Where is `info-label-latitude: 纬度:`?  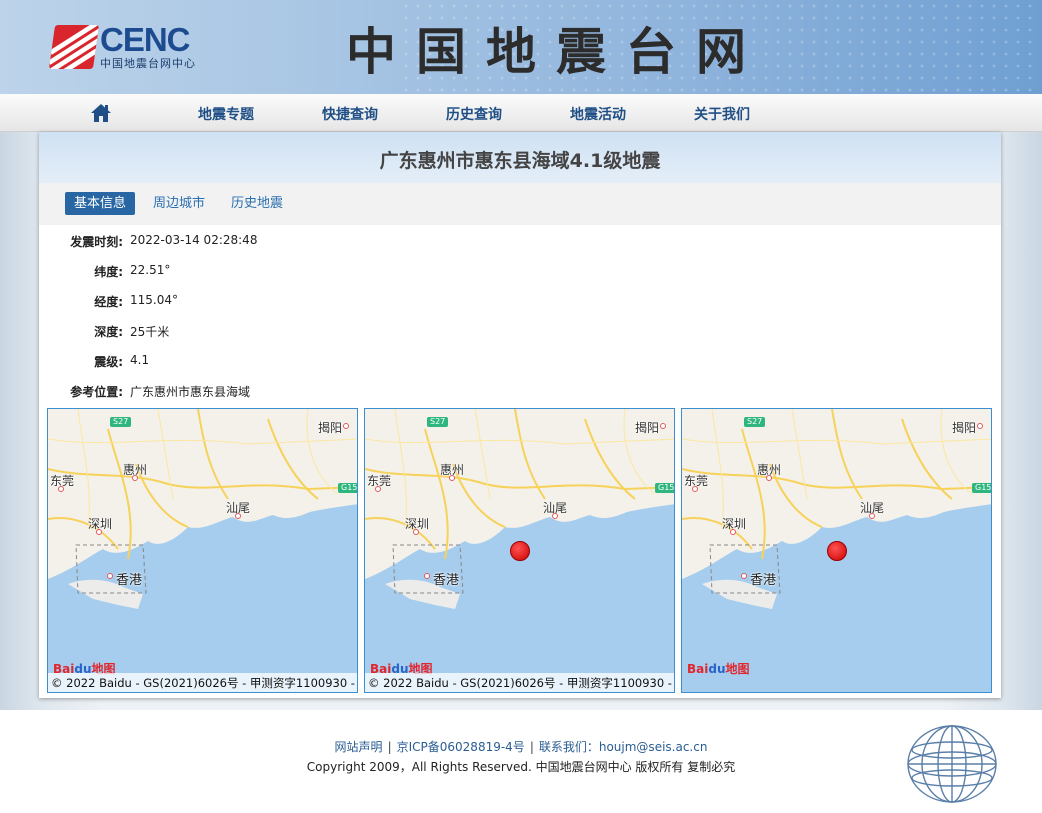
info-label-latitude: 纬度: is located at coordinates (108, 272).